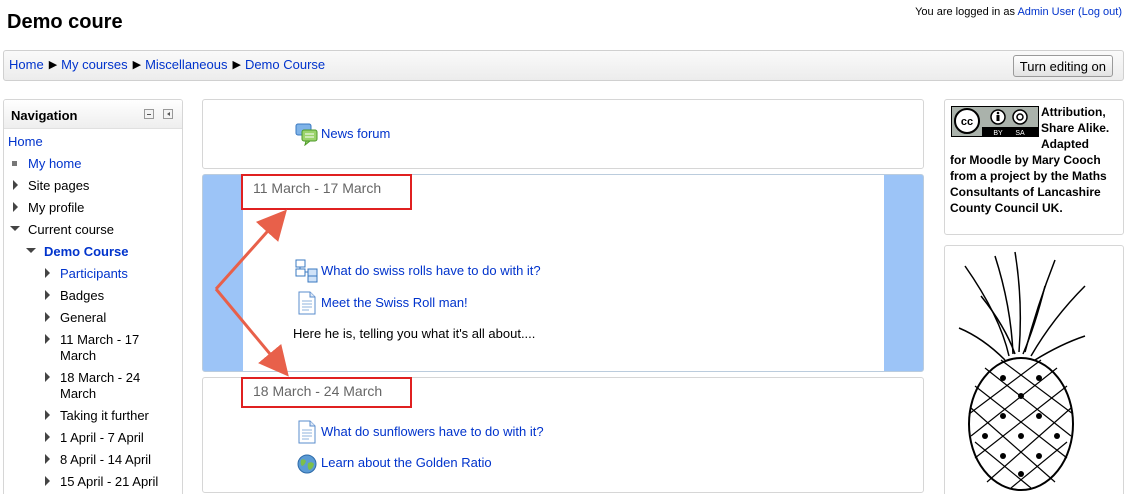 This screenshot has height=494, width=1126. What do you see at coordinates (1022, 371) in the screenshot?
I see `pineapple-illustration` at bounding box center [1022, 371].